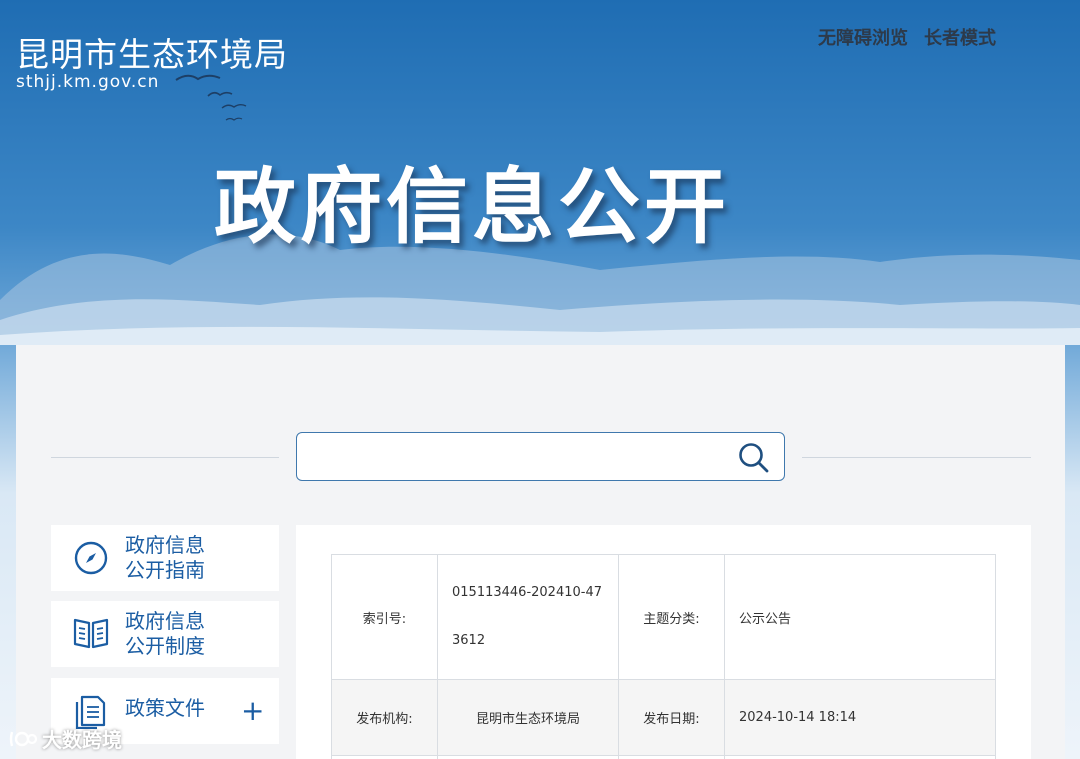  Describe the element at coordinates (472, 207) in the screenshot. I see `banner-title: 政府信息公开` at that location.